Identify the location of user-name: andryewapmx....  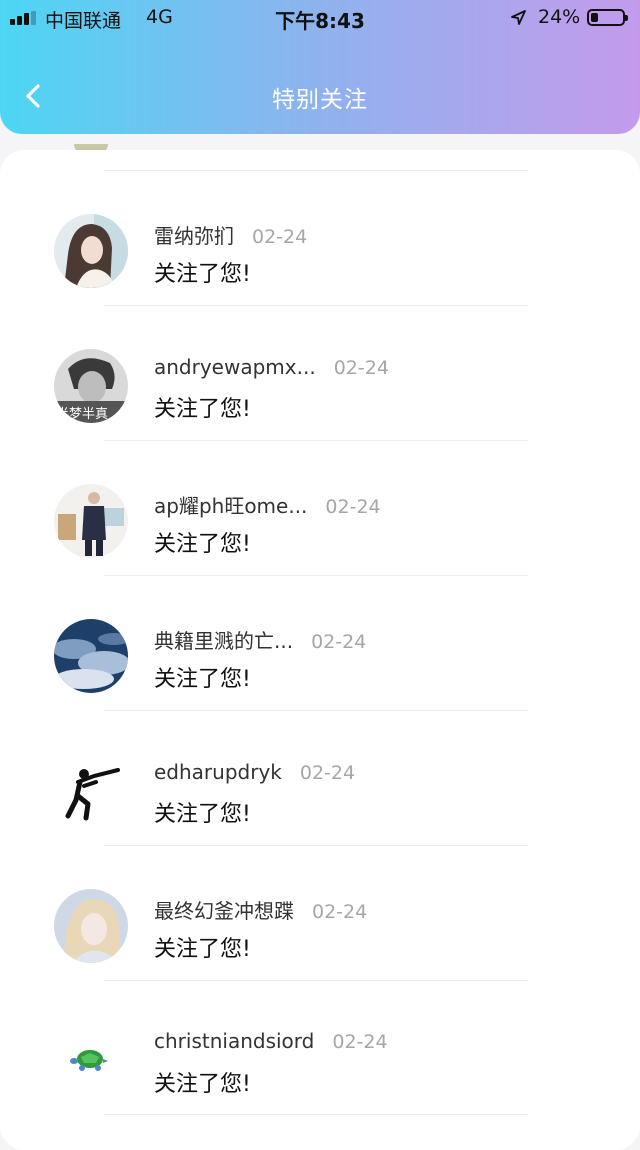
(235, 367).